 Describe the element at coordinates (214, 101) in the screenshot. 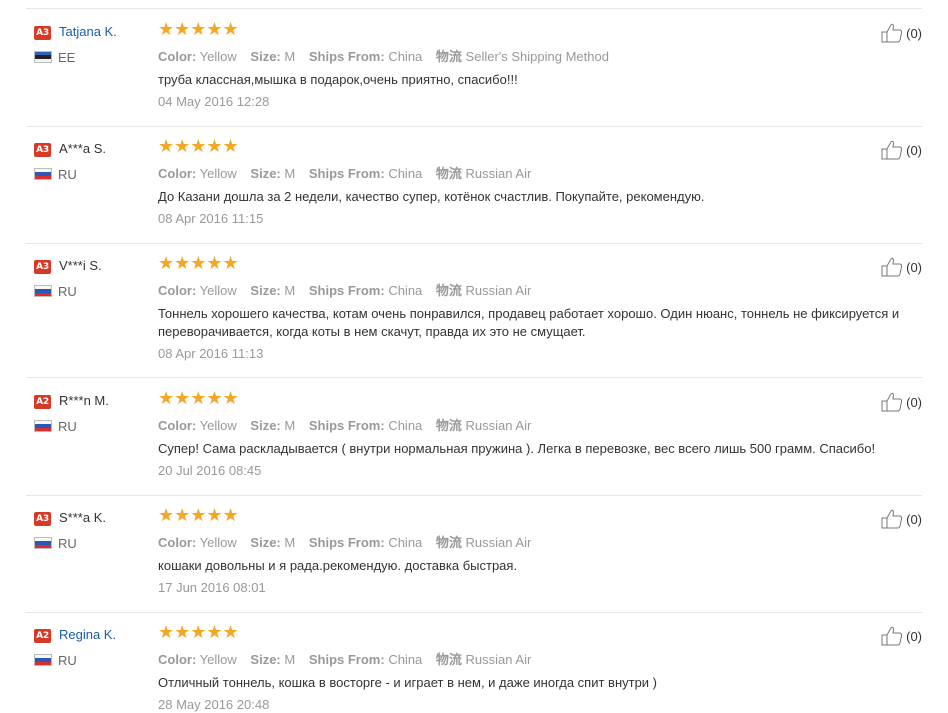

I see `review-date: 04 May 2016 12:28` at that location.